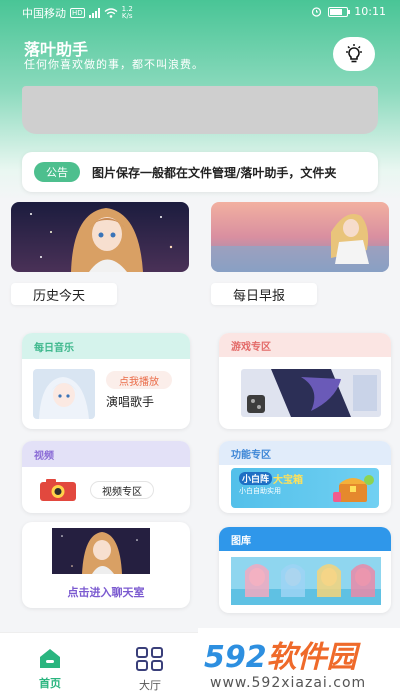  Describe the element at coordinates (370, 11) in the screenshot. I see `clock: 10:11` at that location.